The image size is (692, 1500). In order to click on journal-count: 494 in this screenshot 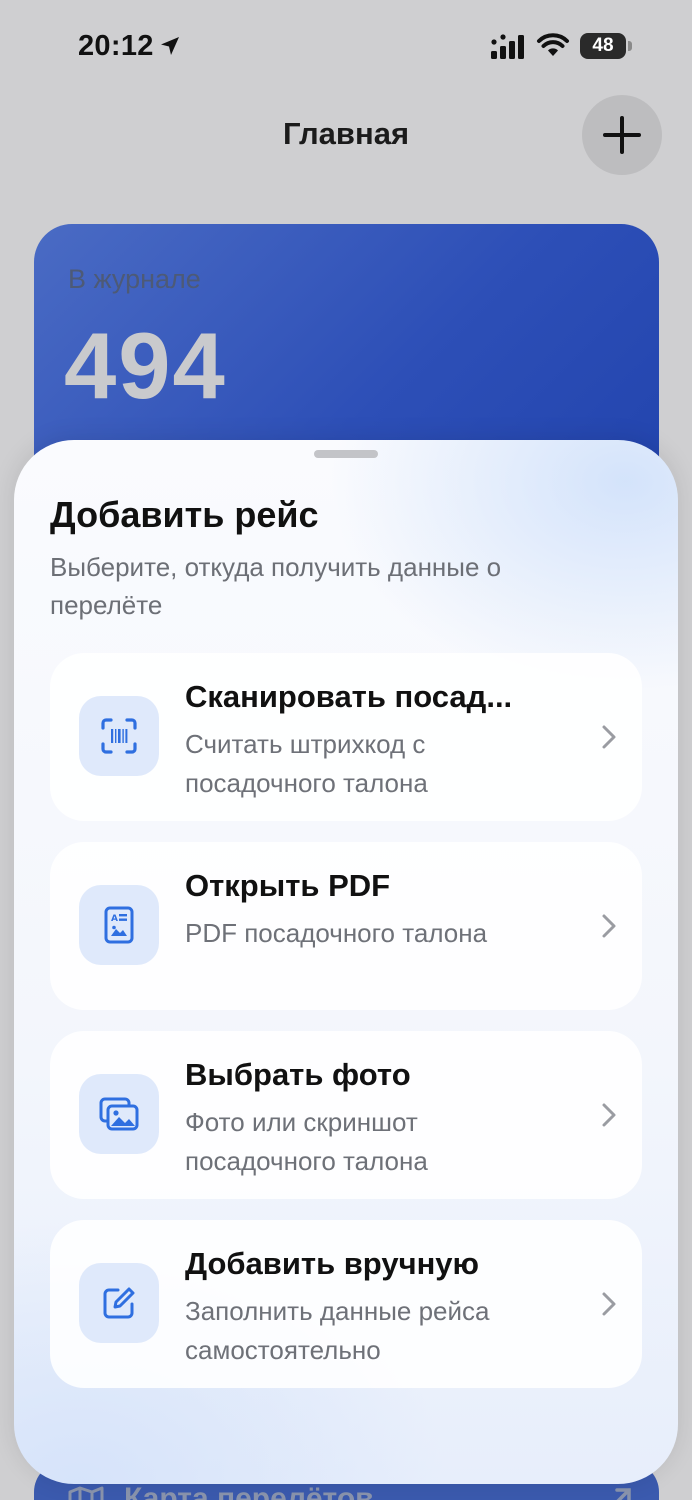, I will do `click(145, 365)`.